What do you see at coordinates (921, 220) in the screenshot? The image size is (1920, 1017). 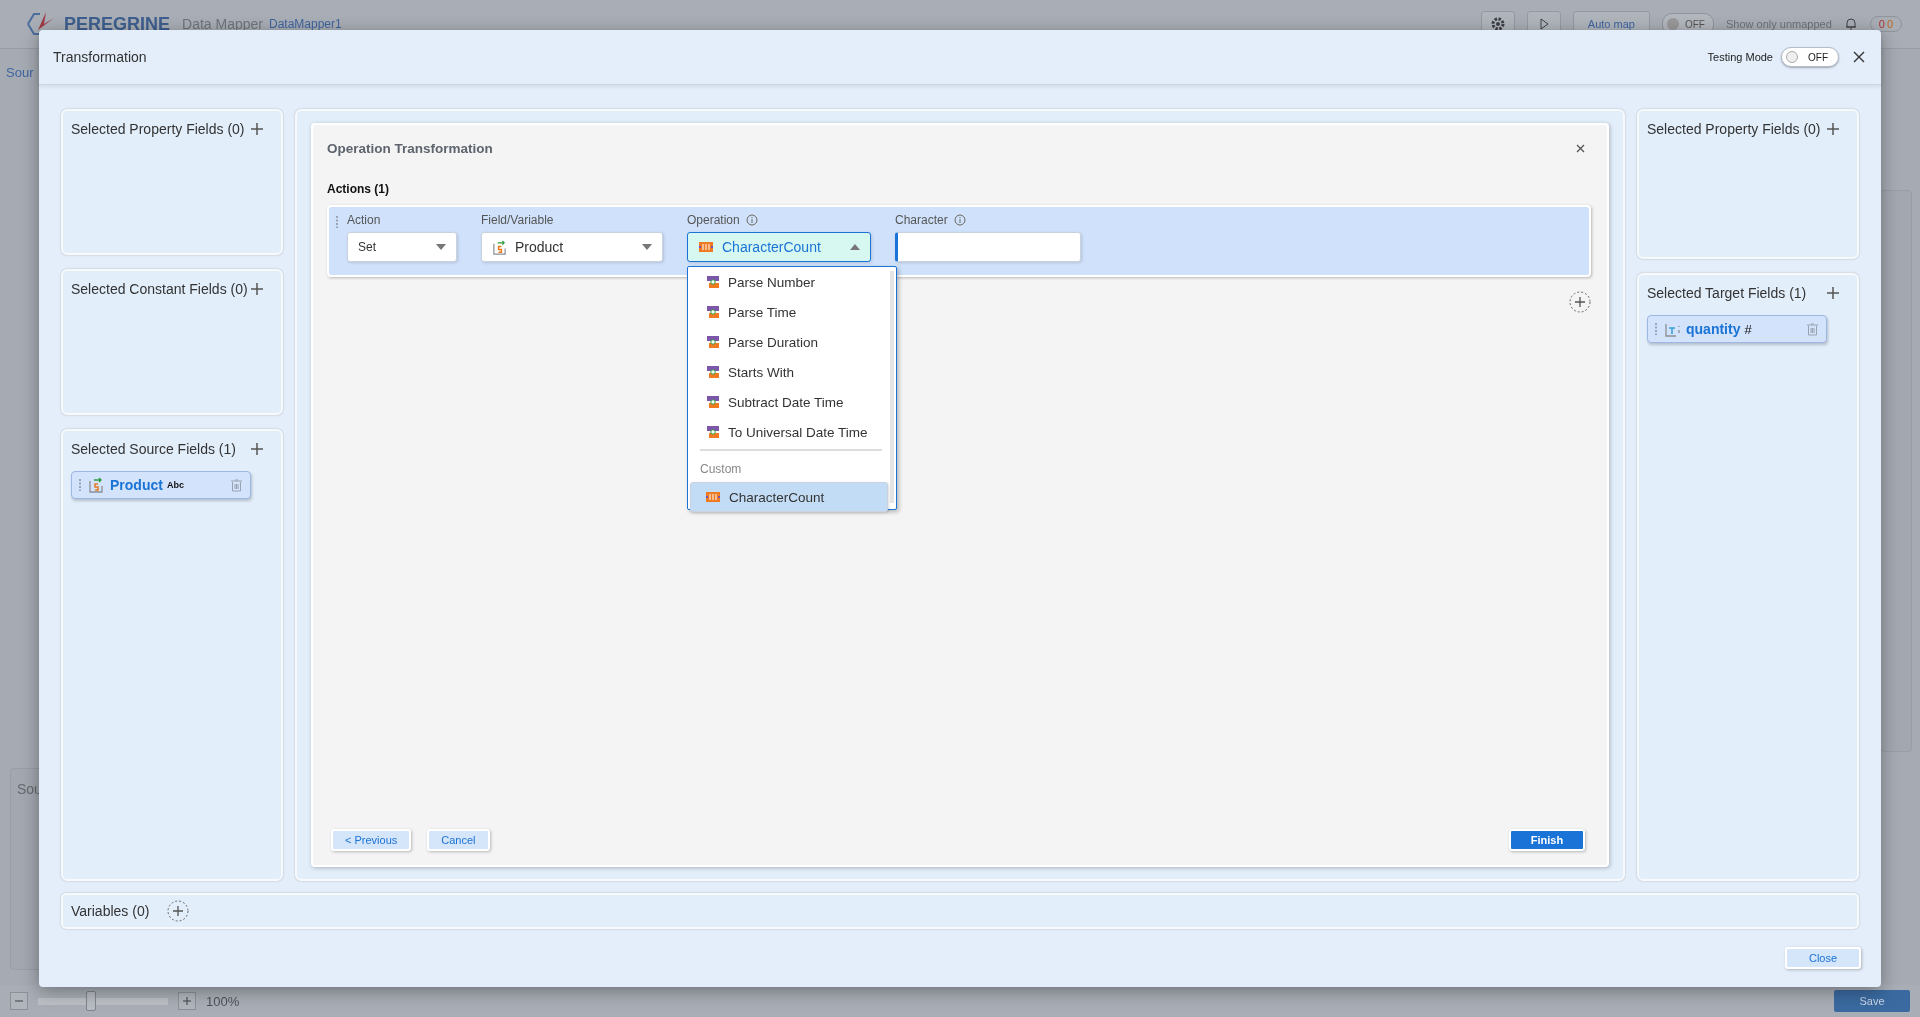 I see `field-label: Character` at bounding box center [921, 220].